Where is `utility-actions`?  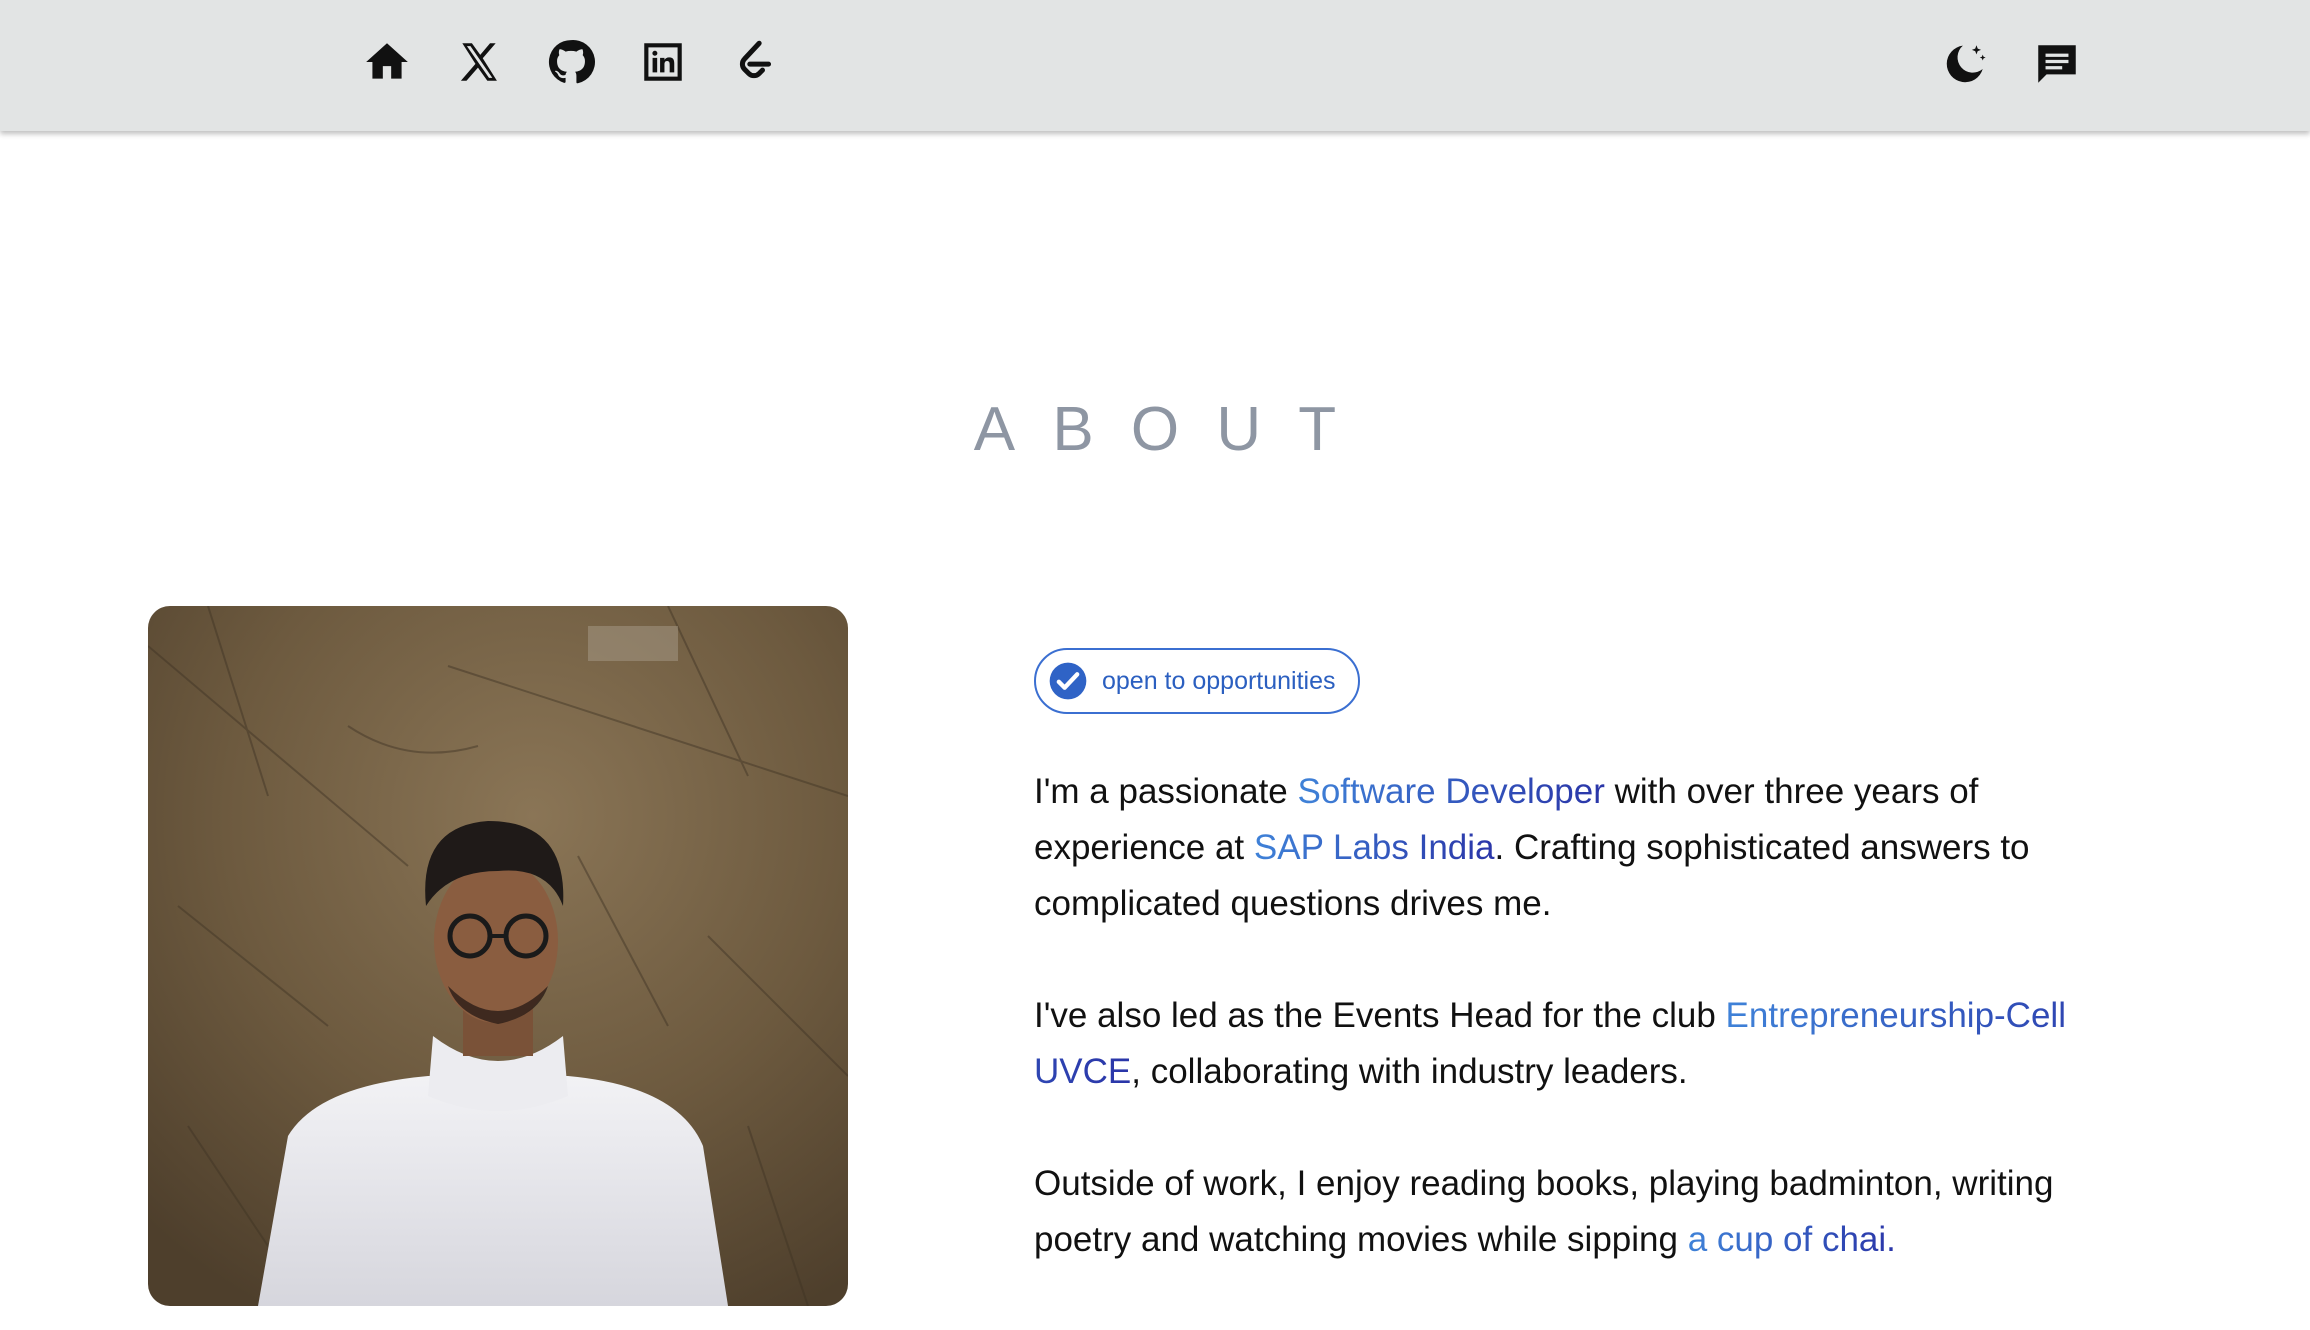
utility-actions is located at coordinates (2011, 64).